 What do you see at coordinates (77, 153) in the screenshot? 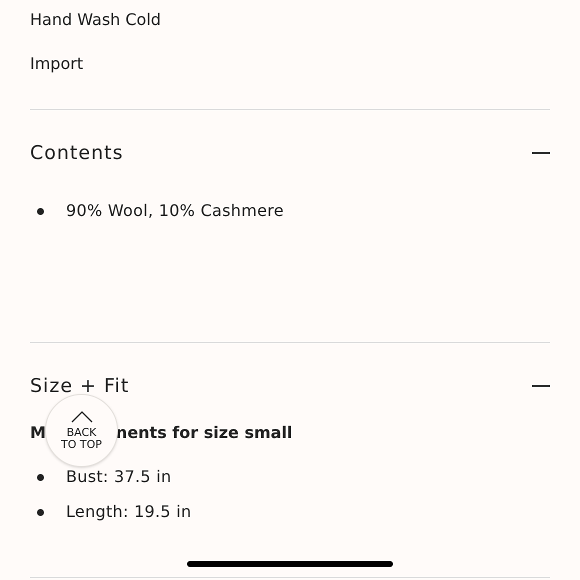
I see `section-title: Contents` at bounding box center [77, 153].